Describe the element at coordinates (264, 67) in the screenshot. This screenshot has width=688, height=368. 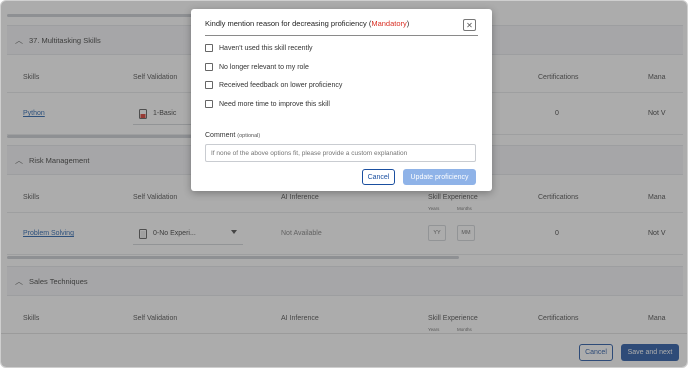
I see `option-label: No longer relevant to my role` at that location.